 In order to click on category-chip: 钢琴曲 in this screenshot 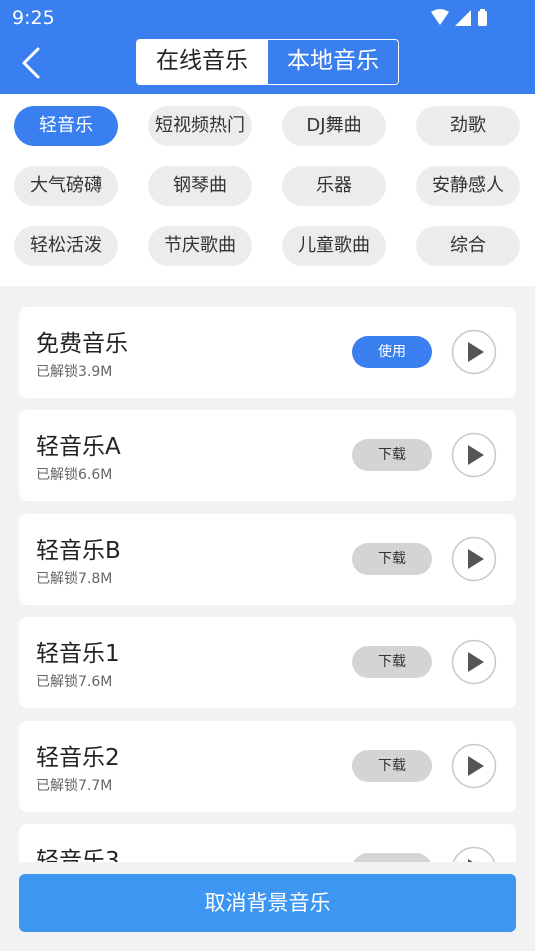, I will do `click(200, 186)`.